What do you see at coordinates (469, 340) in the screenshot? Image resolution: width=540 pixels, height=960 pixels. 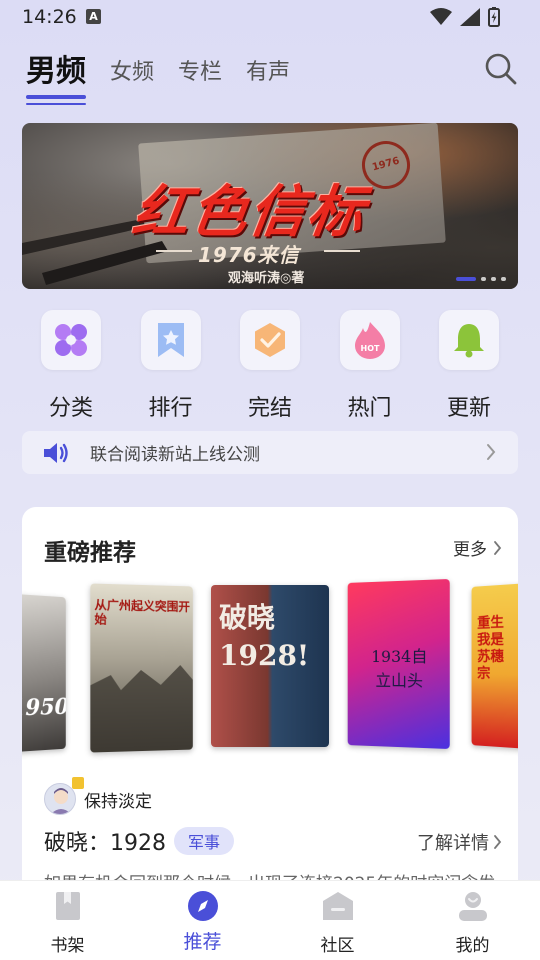 I see `update-bell-icon` at bounding box center [469, 340].